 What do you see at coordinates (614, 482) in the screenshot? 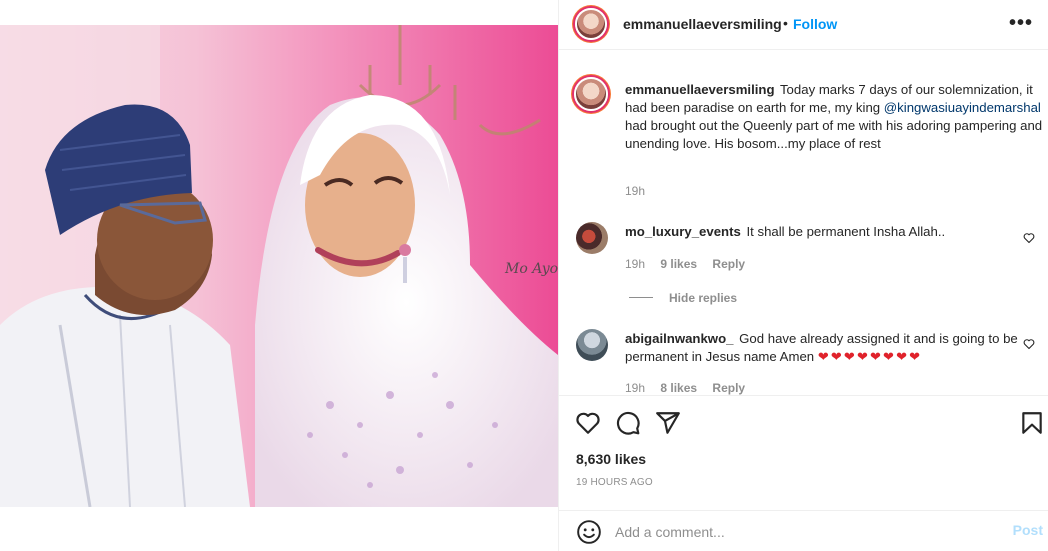
I see `post-timestamp: 19 HOURS AGO` at bounding box center [614, 482].